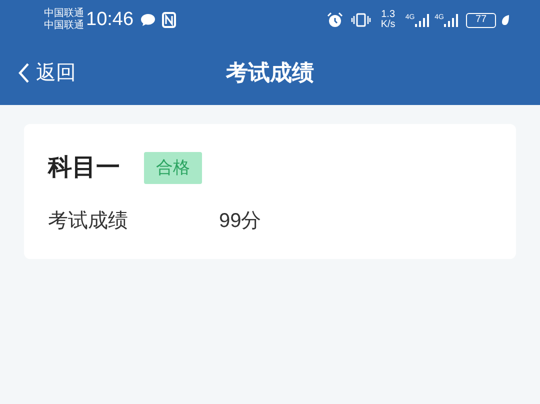  What do you see at coordinates (88, 221) in the screenshot?
I see `score-label: 考试成绩` at bounding box center [88, 221].